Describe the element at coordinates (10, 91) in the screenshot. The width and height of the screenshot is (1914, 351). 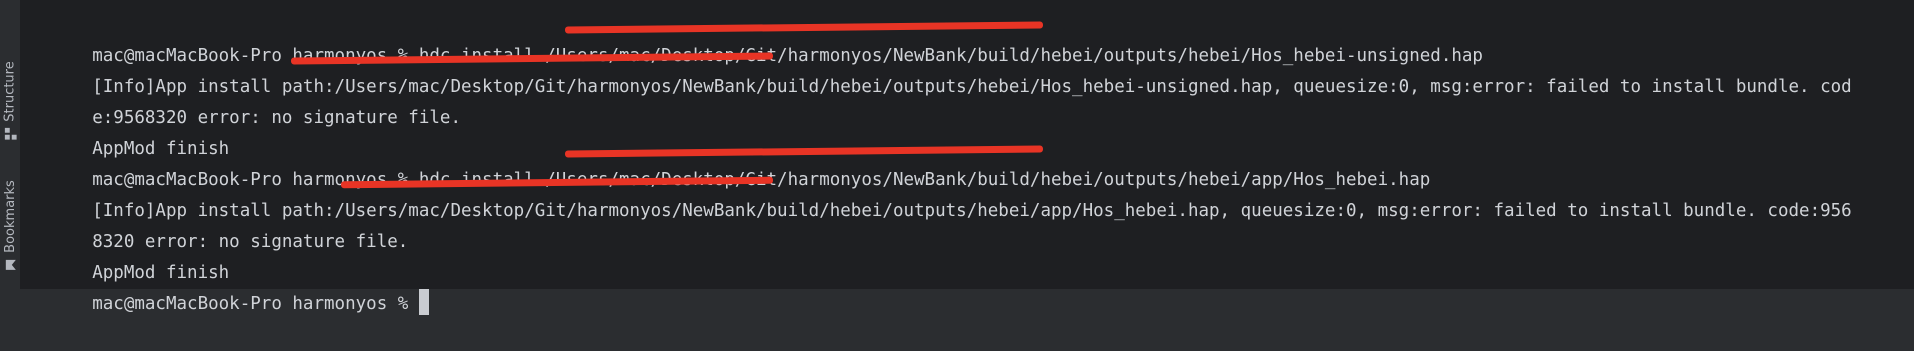
I see `structure-label: Structure` at that location.